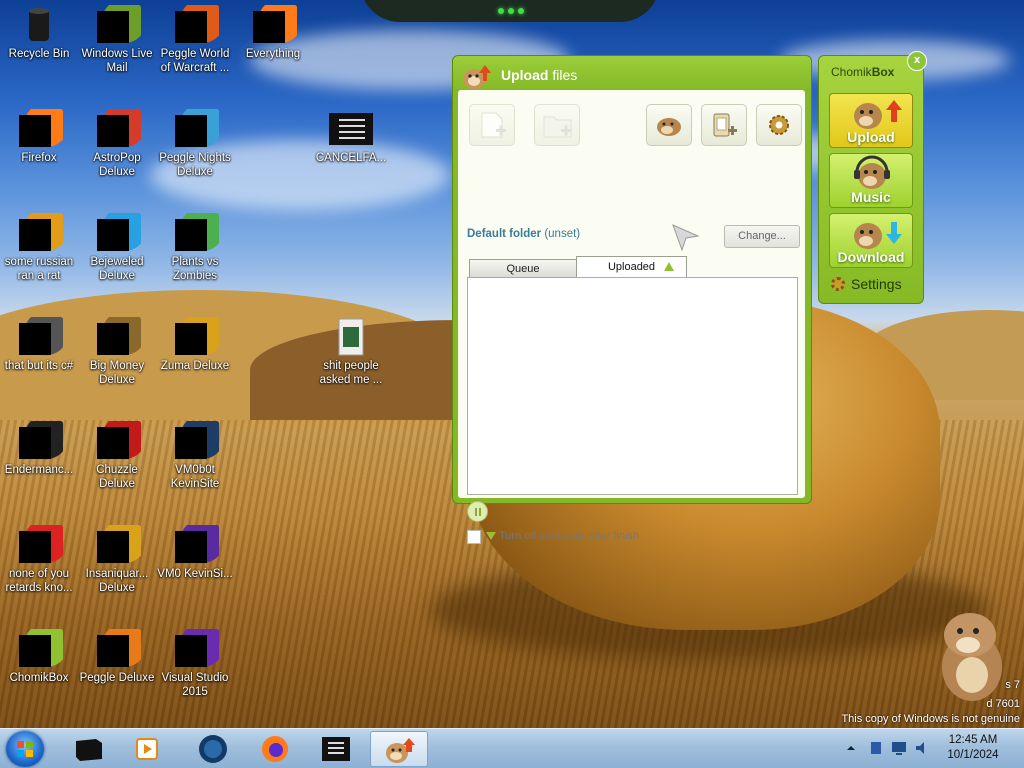 The image size is (1024, 768). I want to click on network-icon, so click(899, 748).